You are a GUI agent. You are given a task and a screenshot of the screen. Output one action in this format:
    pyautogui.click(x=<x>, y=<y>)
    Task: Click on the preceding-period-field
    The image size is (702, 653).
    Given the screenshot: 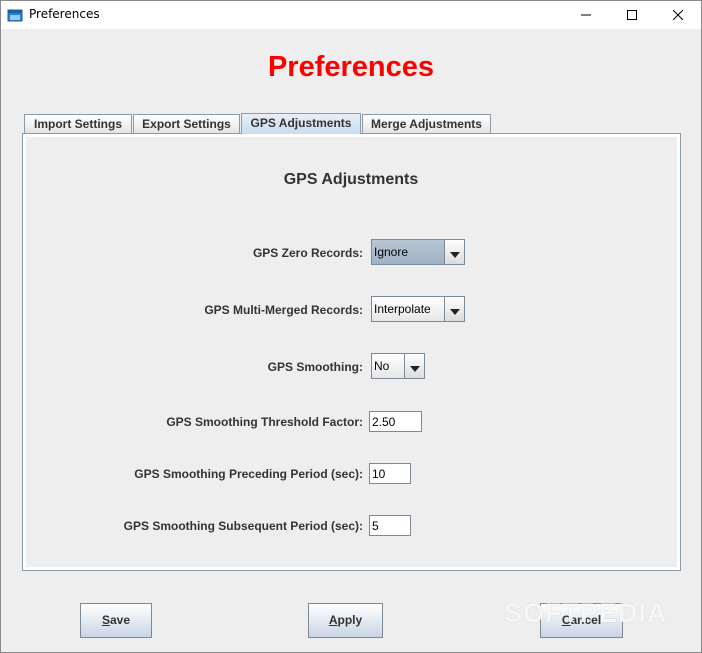 What is the action you would take?
    pyautogui.click(x=390, y=473)
    